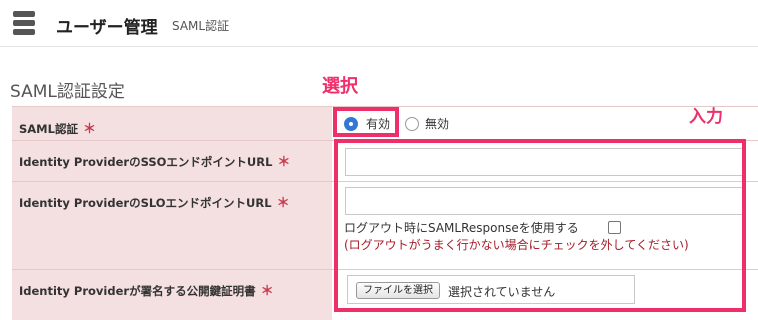 Image resolution: width=758 pixels, height=320 pixels. What do you see at coordinates (145, 203) in the screenshot?
I see `slo-url-label: Identity ProviderのSLOエンドポイントURL` at bounding box center [145, 203].